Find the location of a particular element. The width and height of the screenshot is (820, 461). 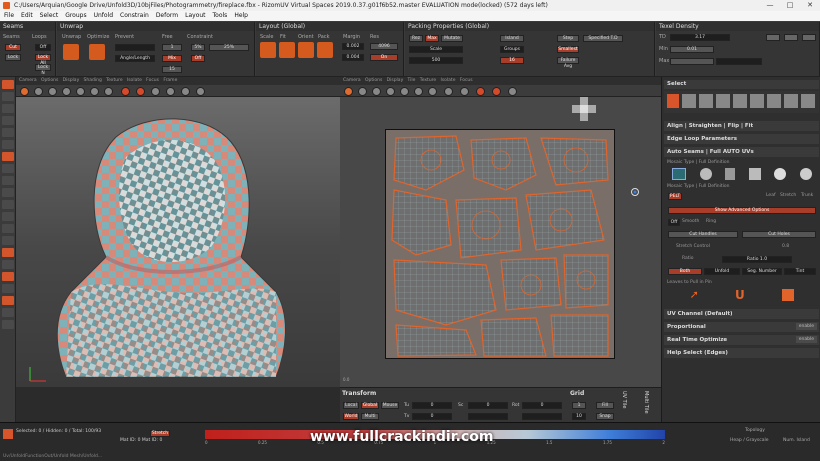

scale-field: Scale is located at coordinates (436, 49).